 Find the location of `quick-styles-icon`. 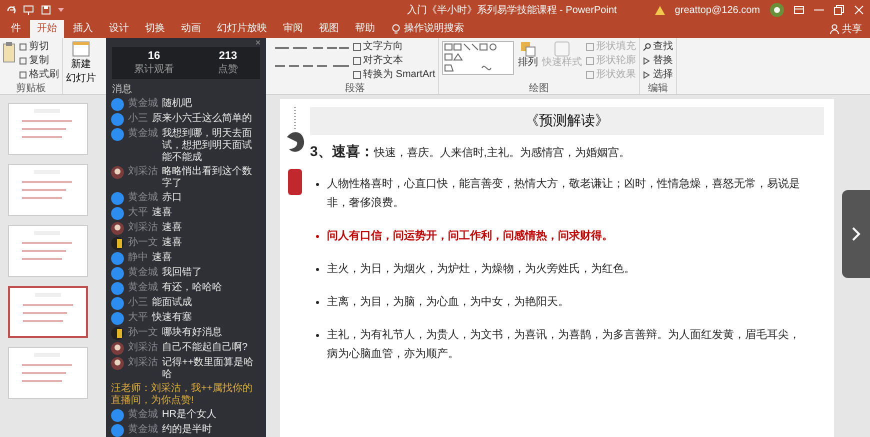

quick-styles-icon is located at coordinates (562, 49).